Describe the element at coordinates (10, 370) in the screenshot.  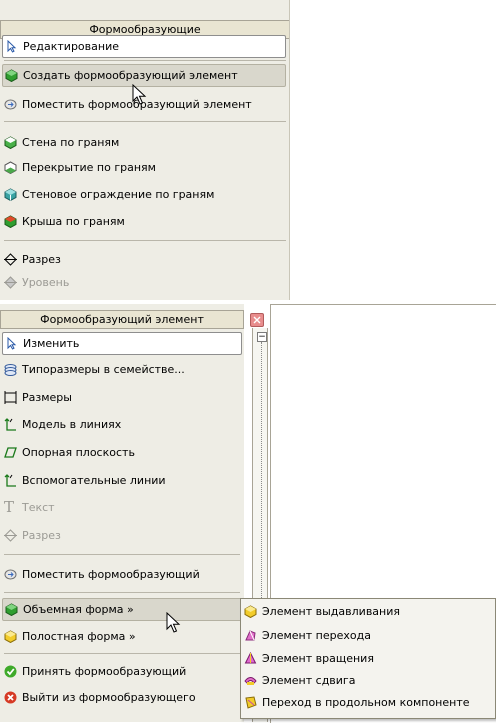
I see `family-types-icon` at that location.